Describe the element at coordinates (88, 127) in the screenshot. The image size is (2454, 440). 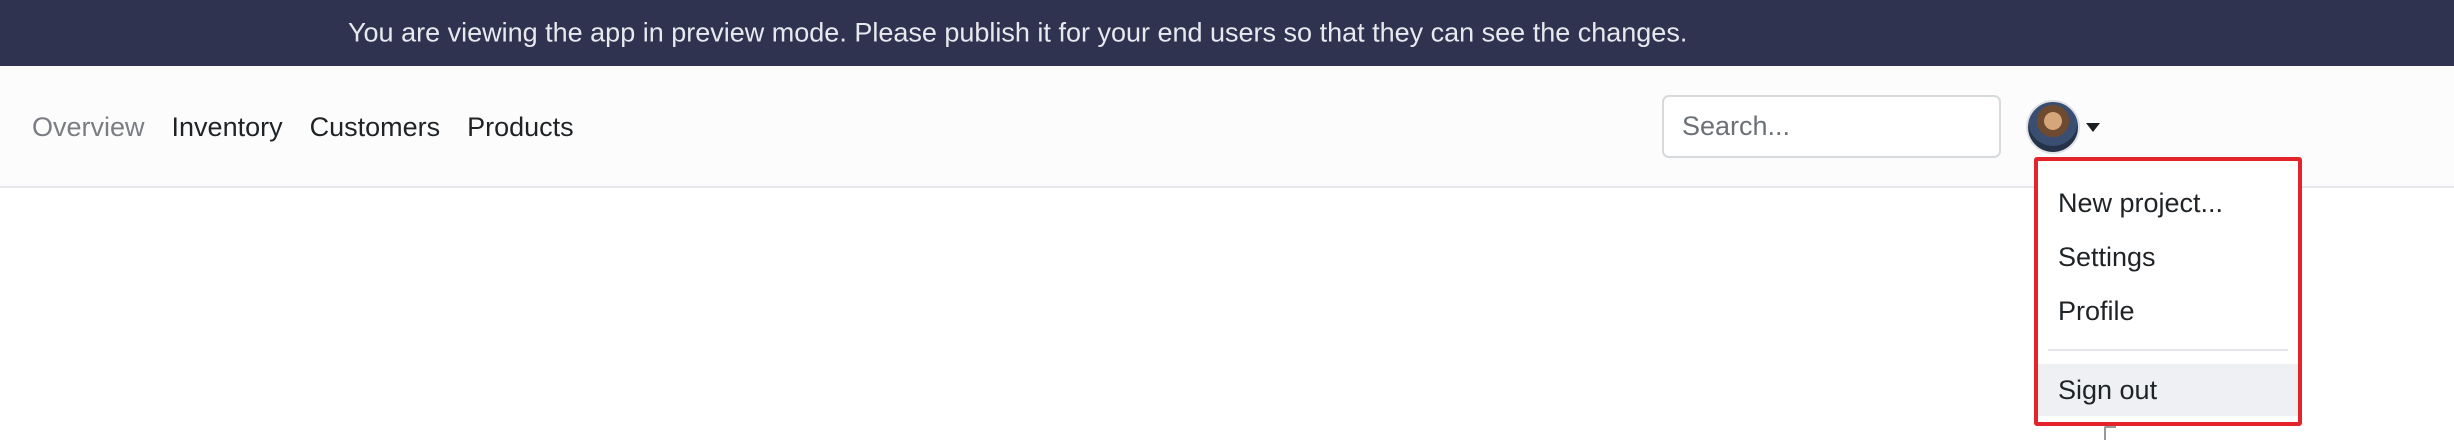
I see `nav-link-overview: Overview` at that location.